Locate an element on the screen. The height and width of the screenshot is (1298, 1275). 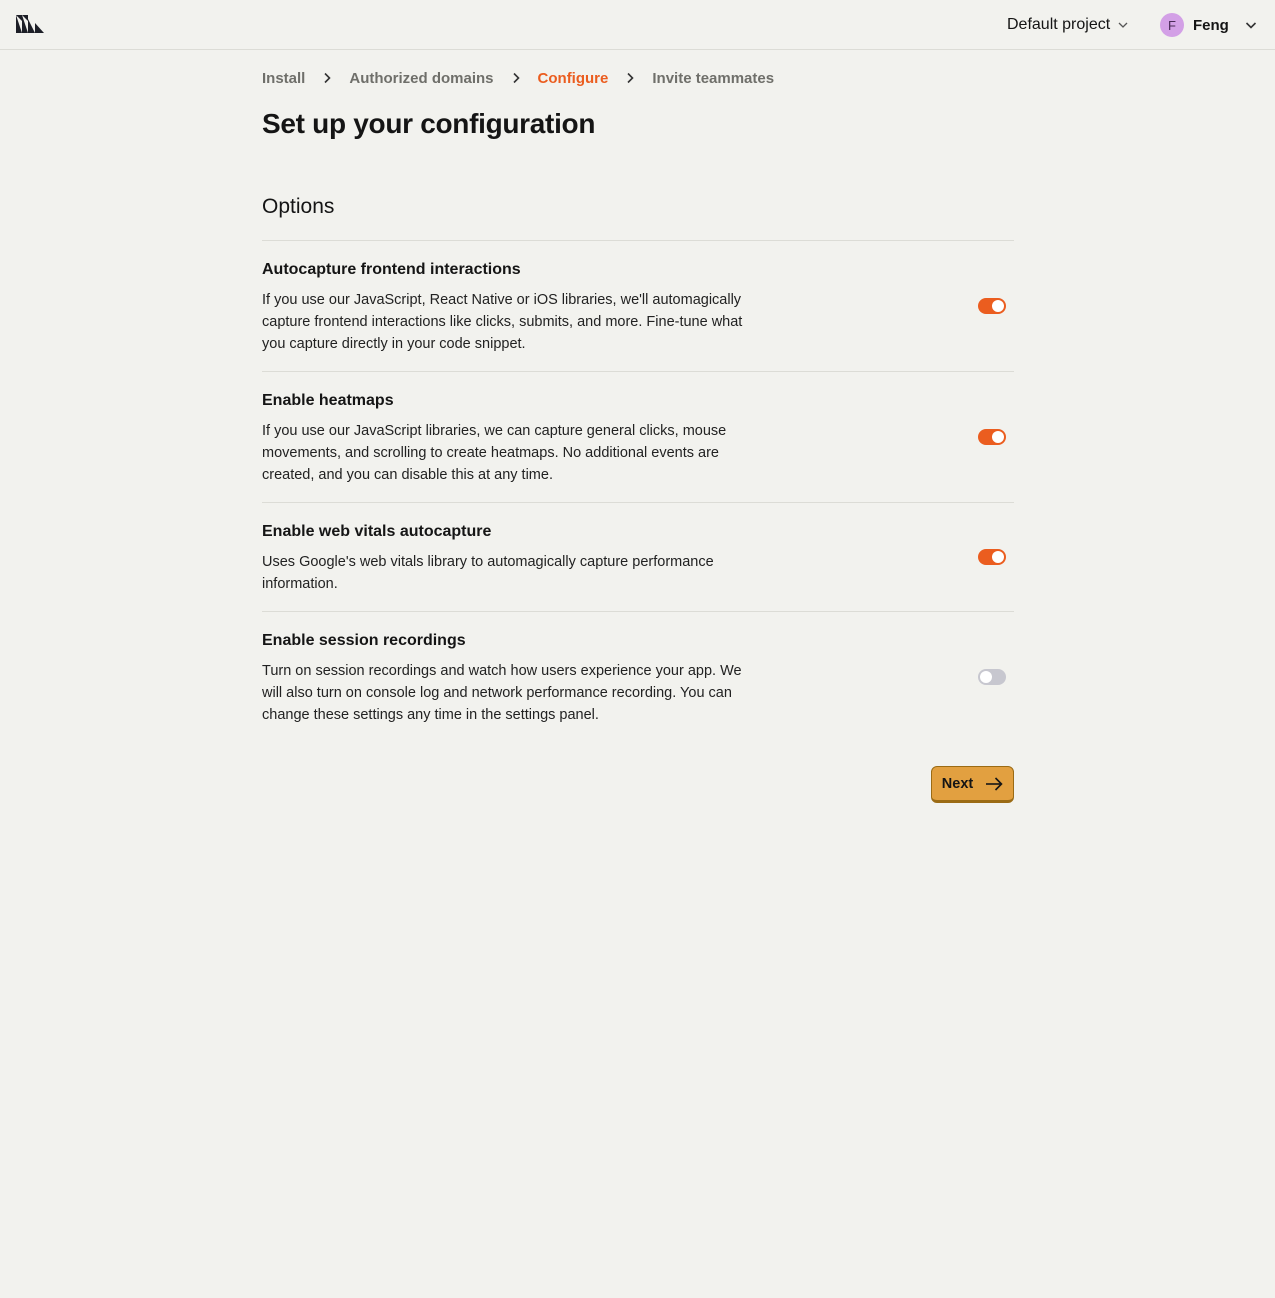
account-name: Feng is located at coordinates (1211, 25).